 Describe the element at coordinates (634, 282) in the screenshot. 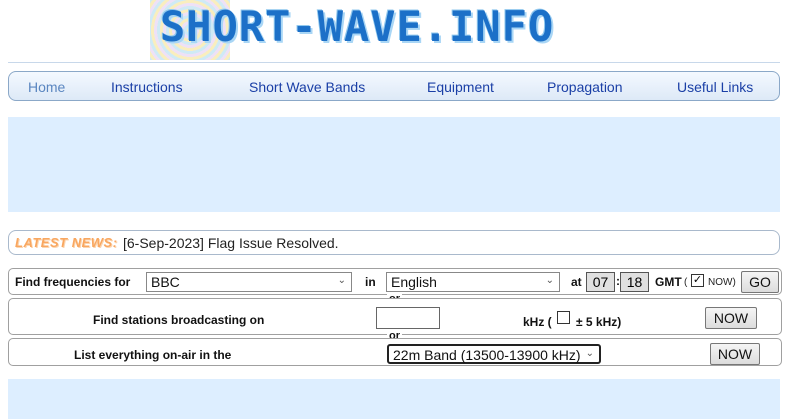

I see `minute-input: 18` at that location.